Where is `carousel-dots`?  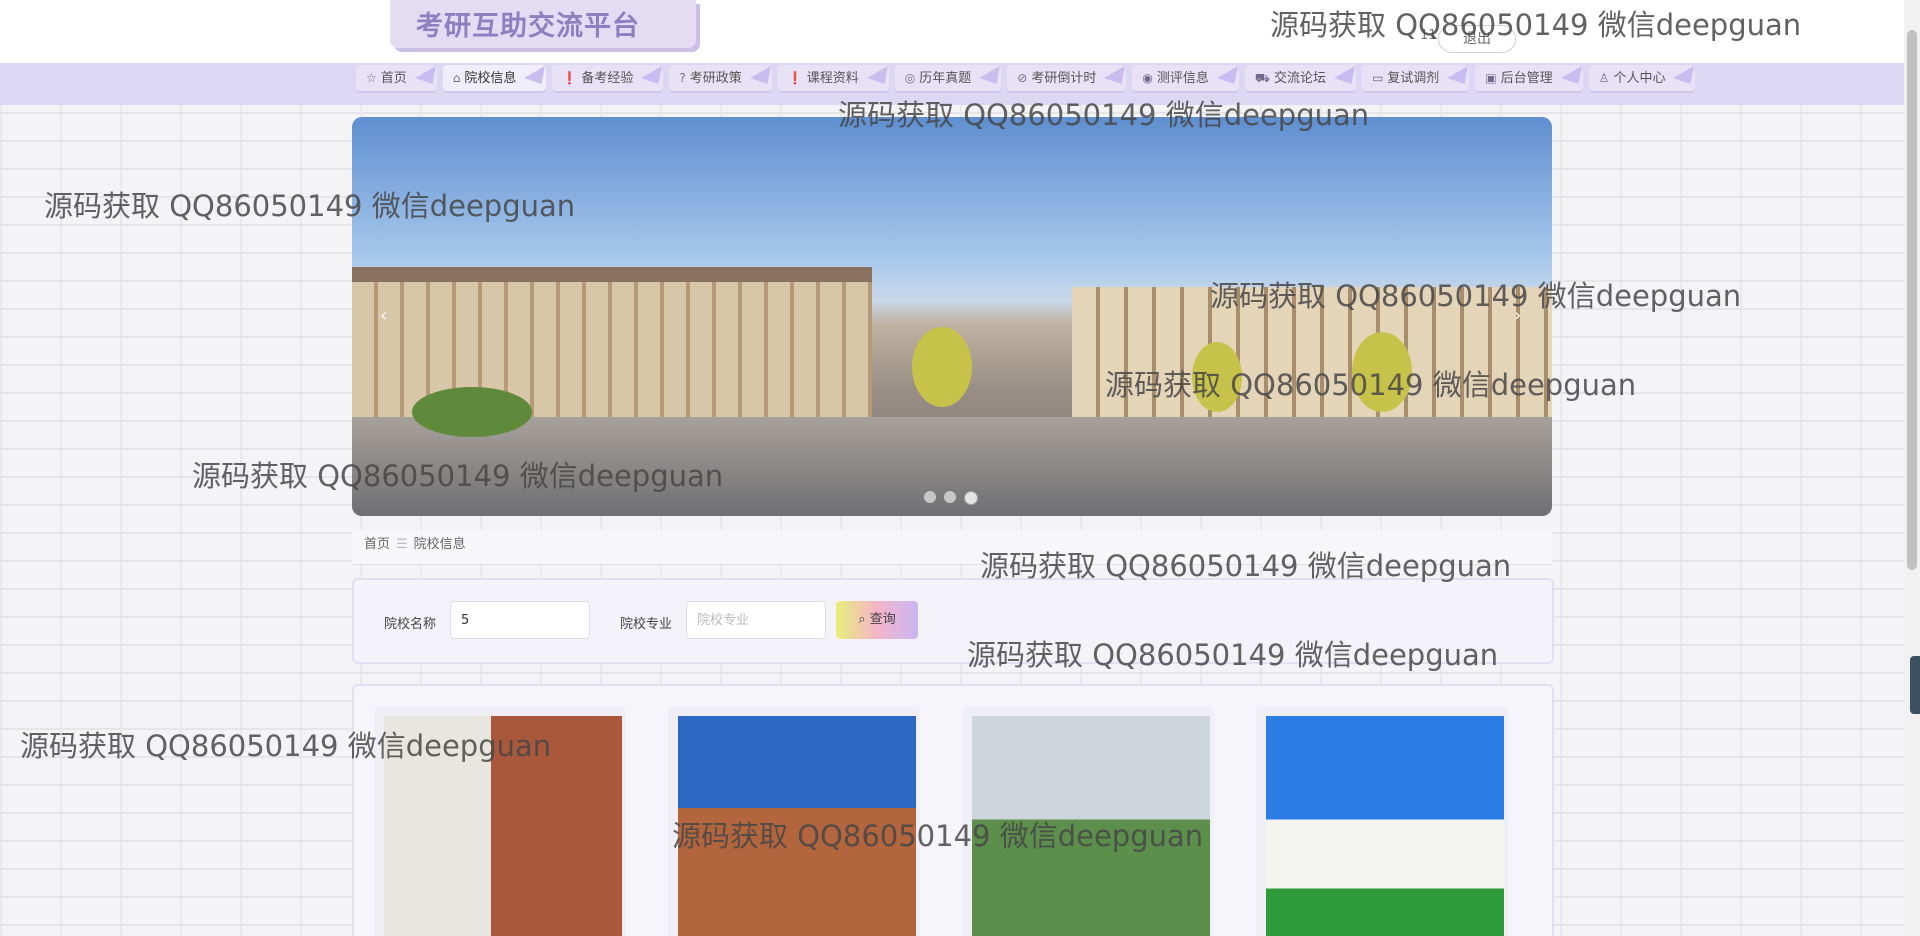 carousel-dots is located at coordinates (951, 498).